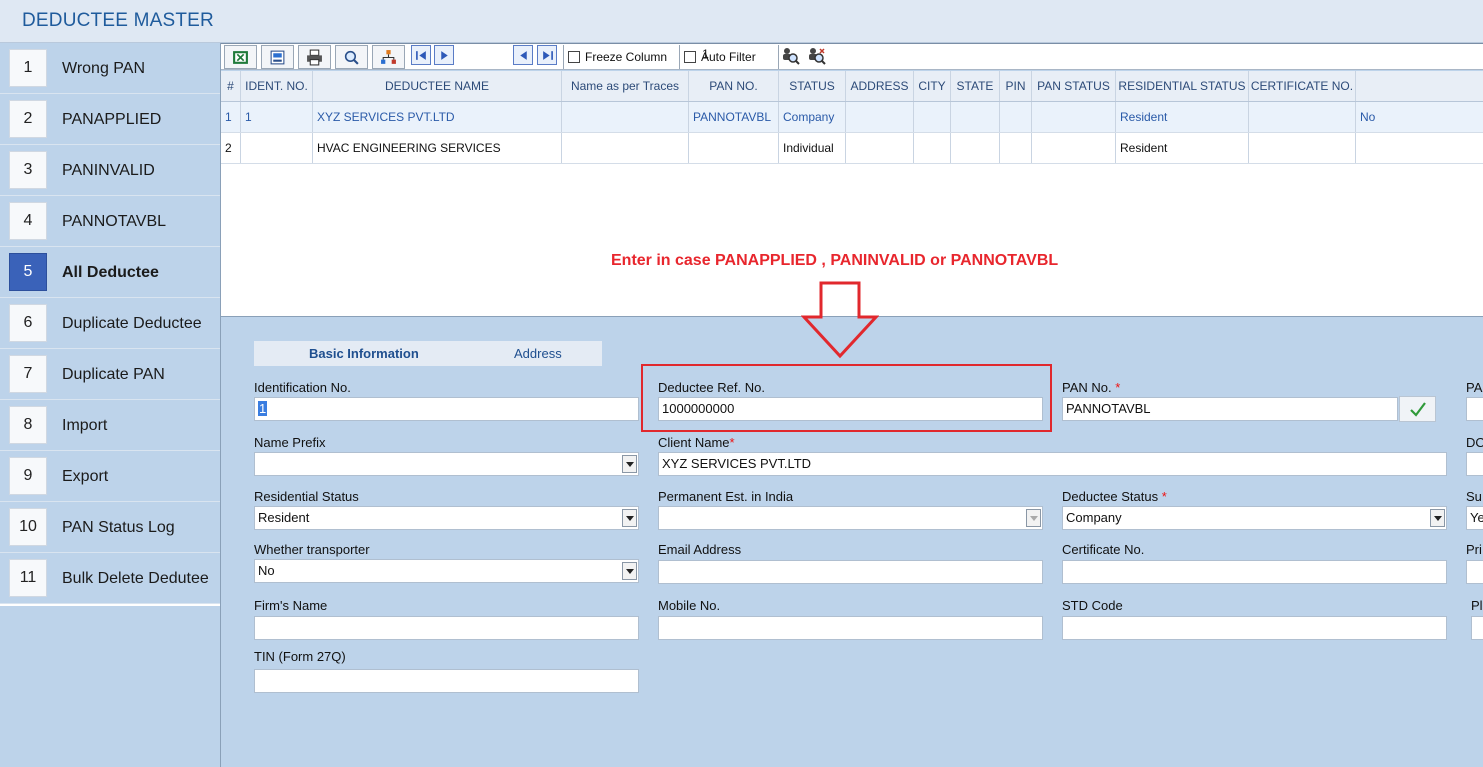 The image size is (1483, 767). Describe the element at coordinates (1230, 409) in the screenshot. I see `pan-no-field: PANNOTAVBL` at that location.